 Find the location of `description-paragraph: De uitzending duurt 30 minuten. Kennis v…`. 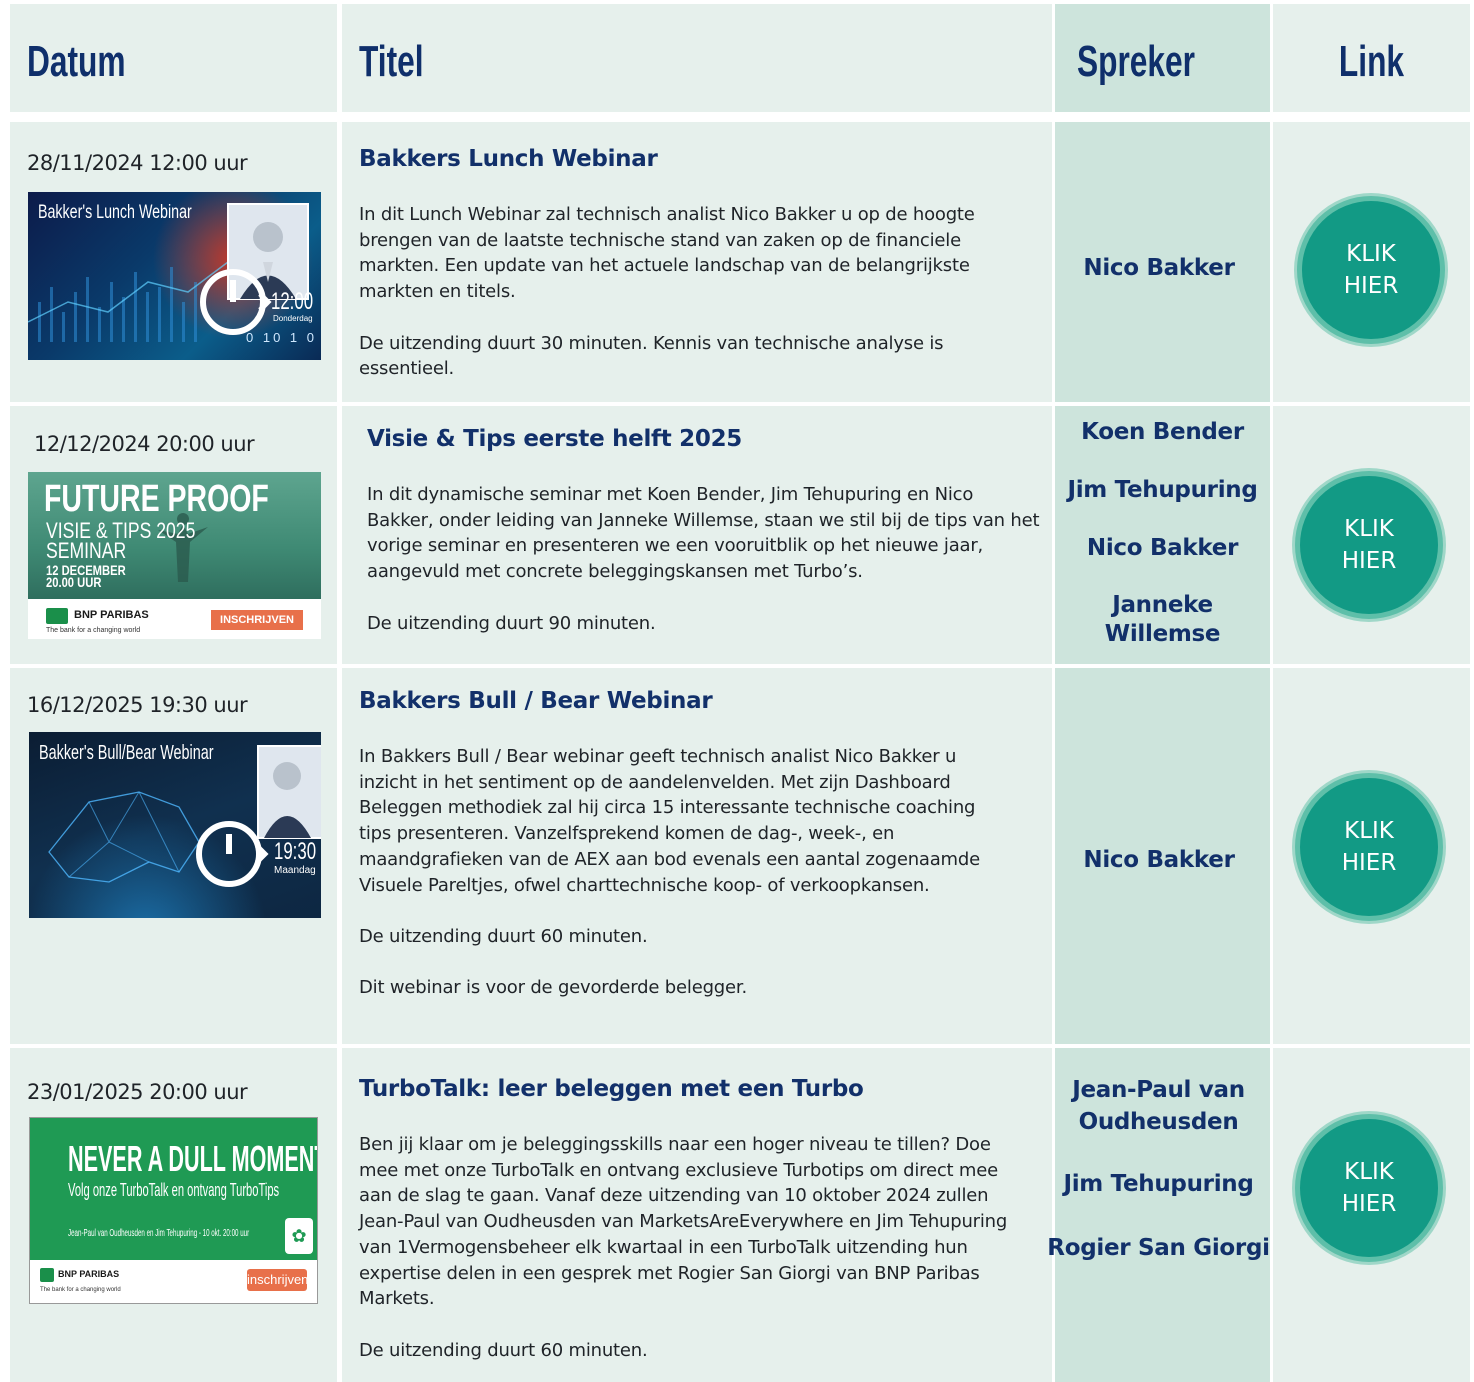

description-paragraph: De uitzending duurt 30 minuten. Kennis v… is located at coordinates (651, 356).